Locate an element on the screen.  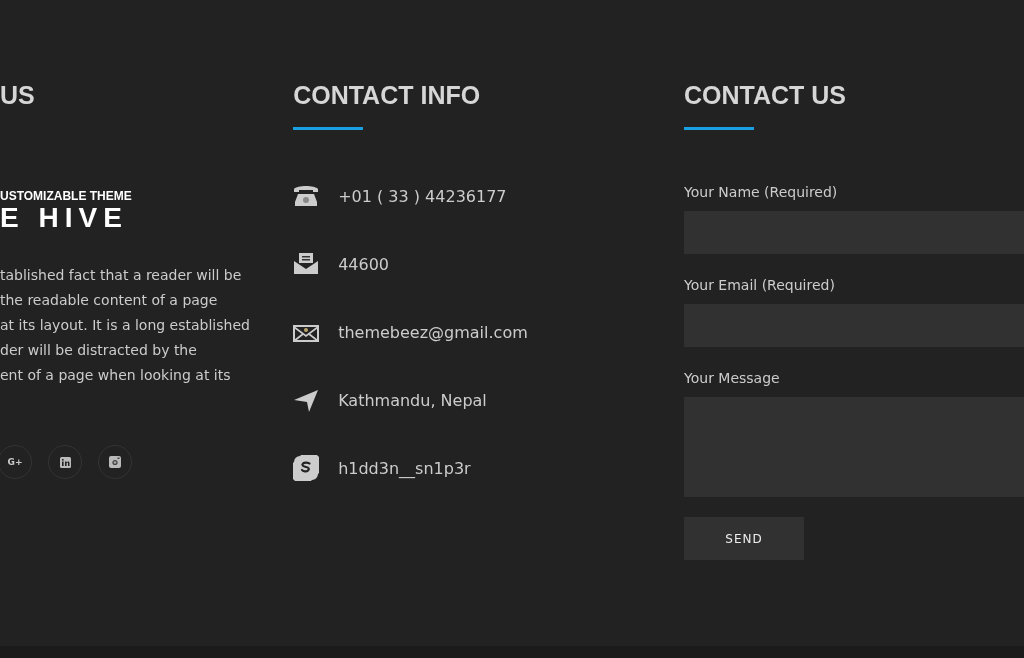
logo-text: E HIVE is located at coordinates (64, 218).